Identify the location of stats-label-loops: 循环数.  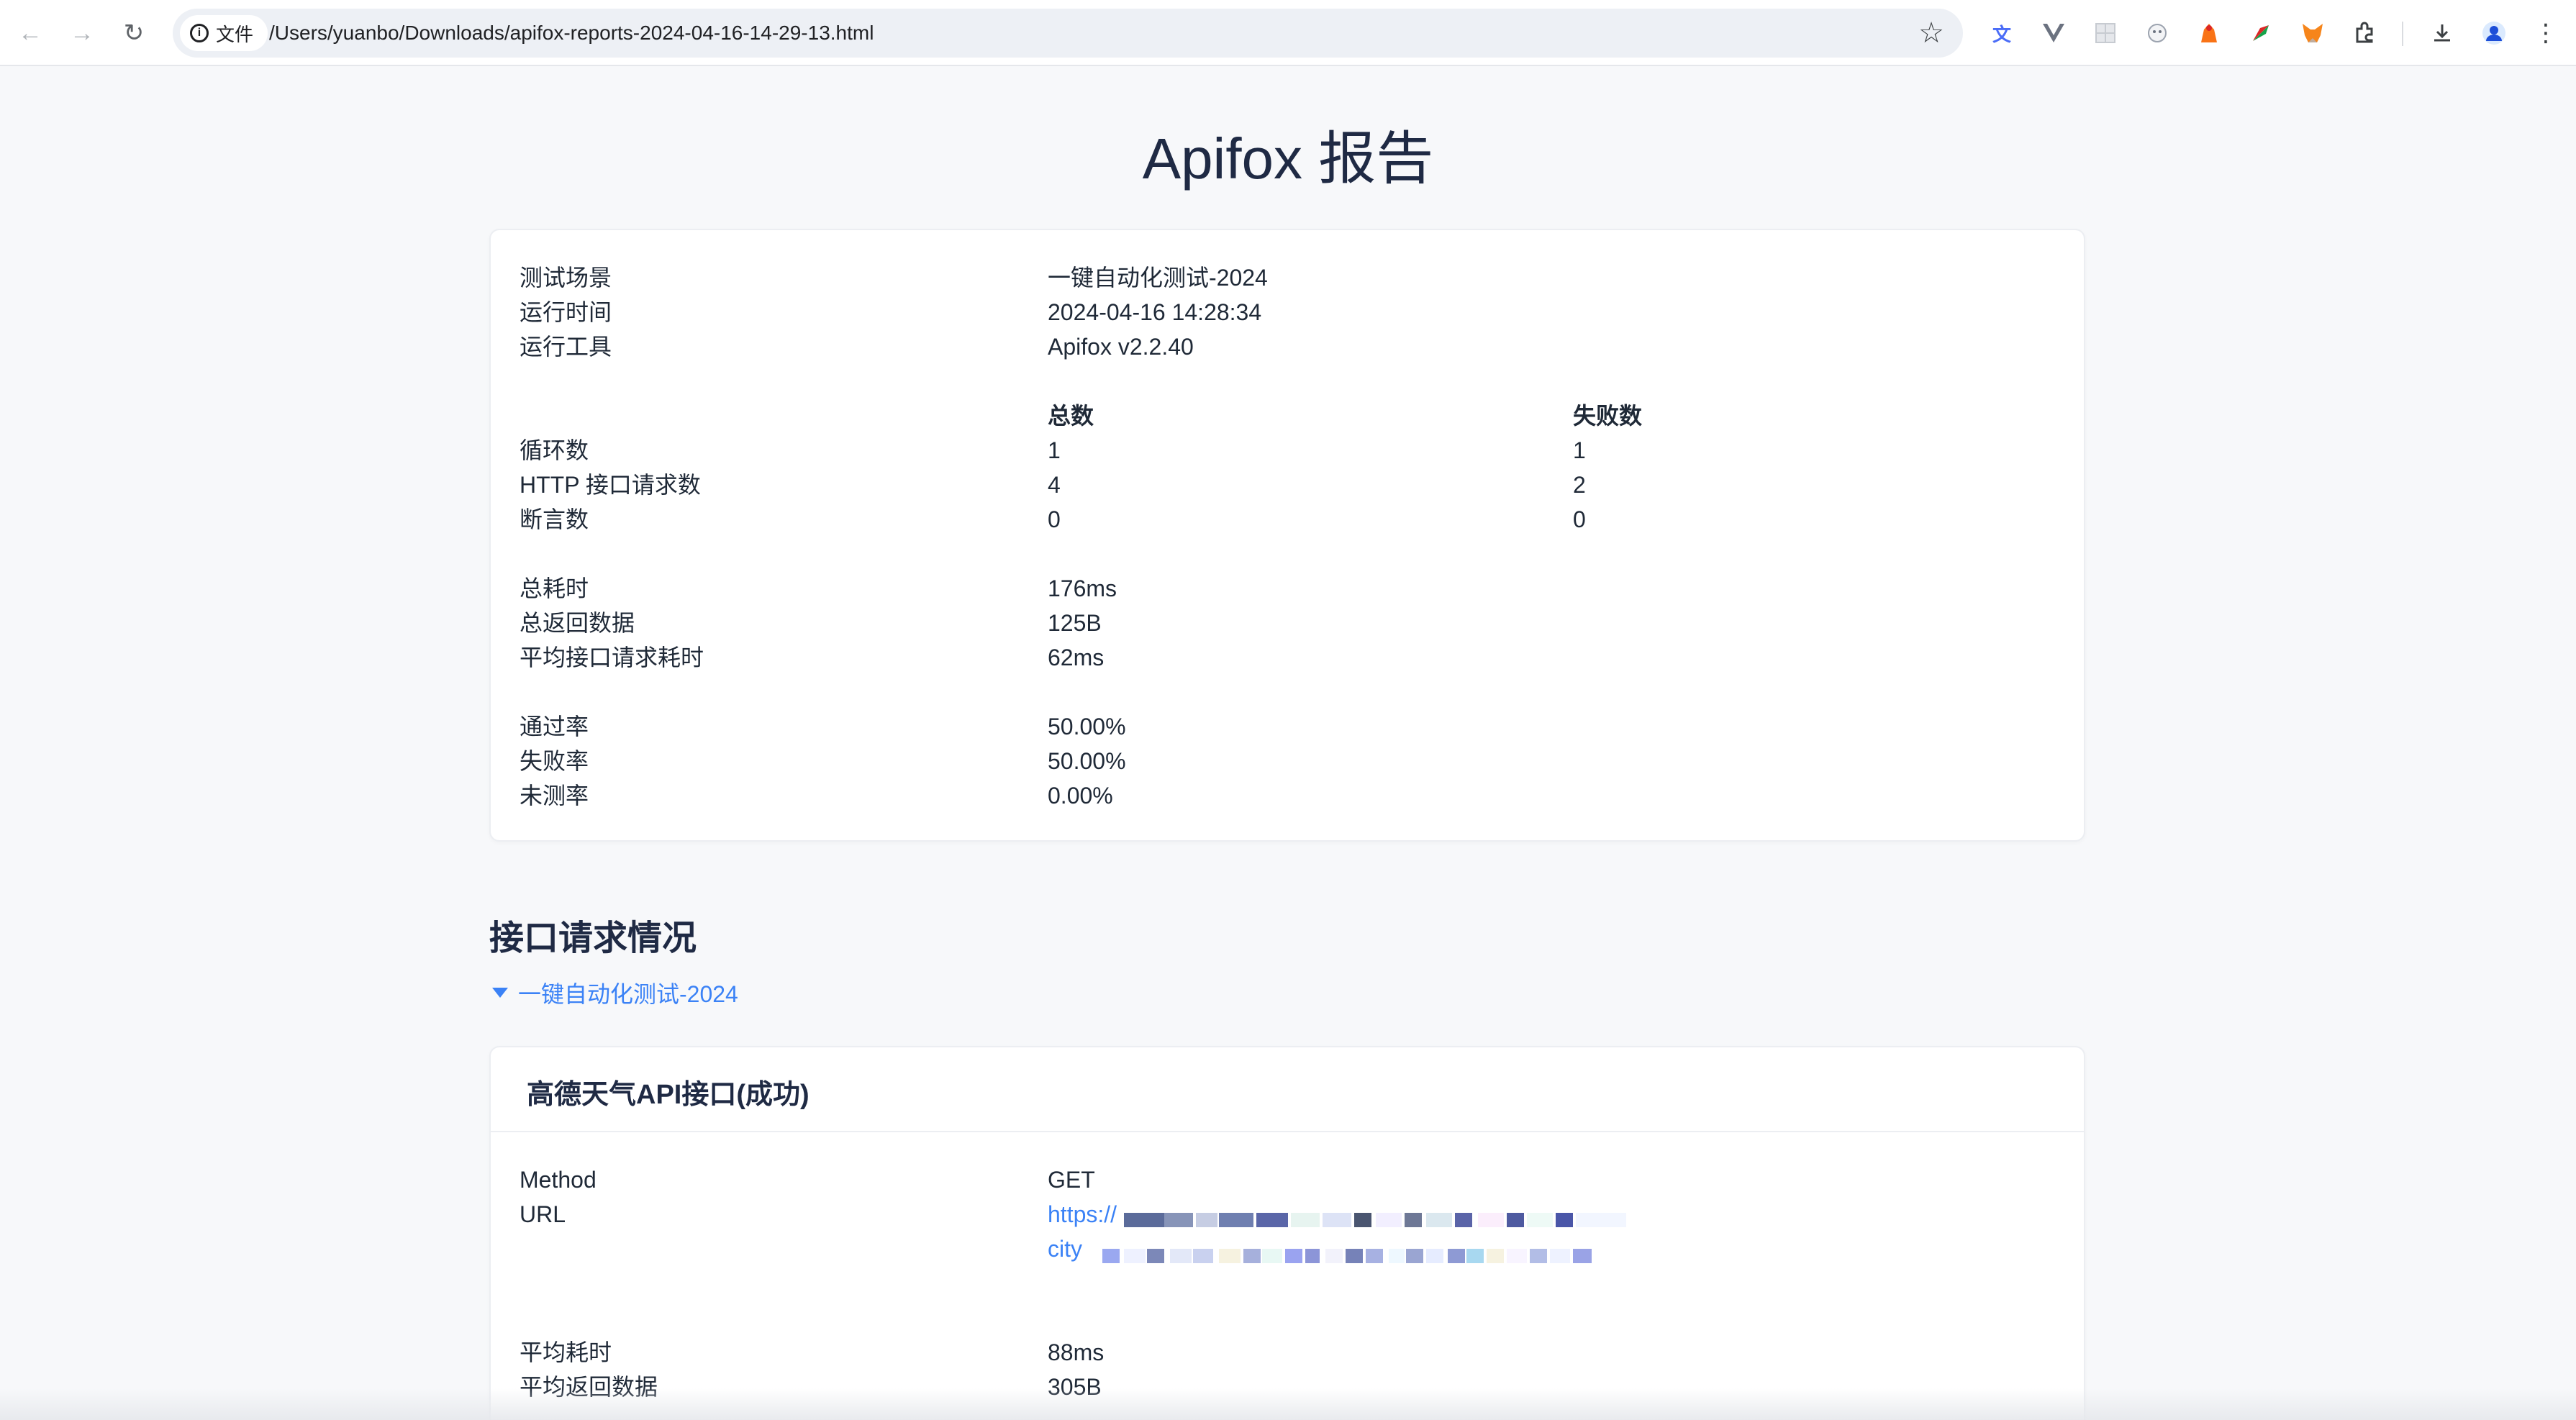
(554, 450).